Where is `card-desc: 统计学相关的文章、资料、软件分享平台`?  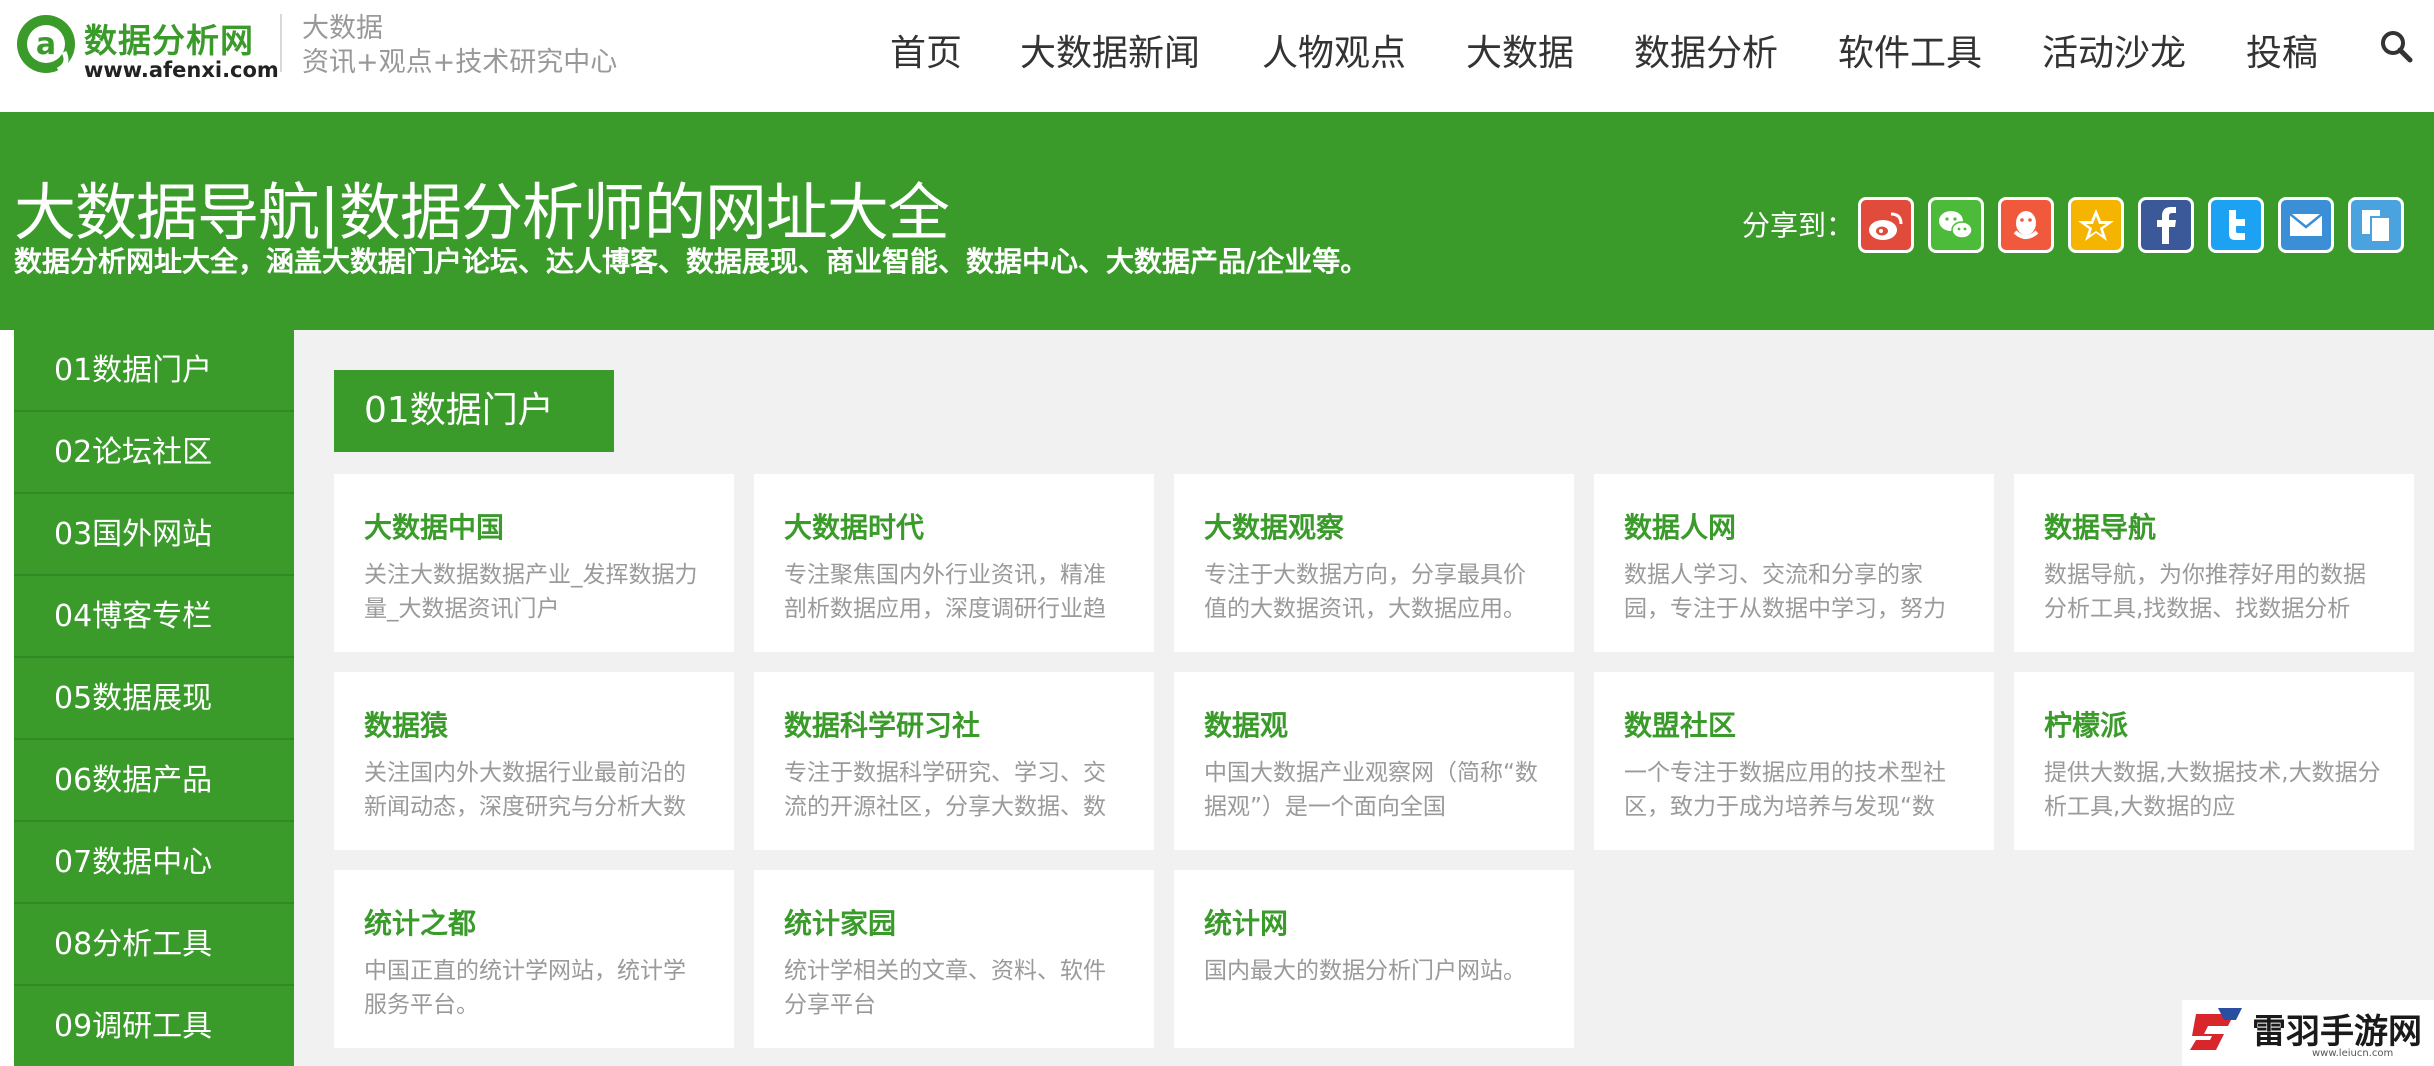
card-desc: 统计学相关的文章、资料、软件分享平台 is located at coordinates (945, 988).